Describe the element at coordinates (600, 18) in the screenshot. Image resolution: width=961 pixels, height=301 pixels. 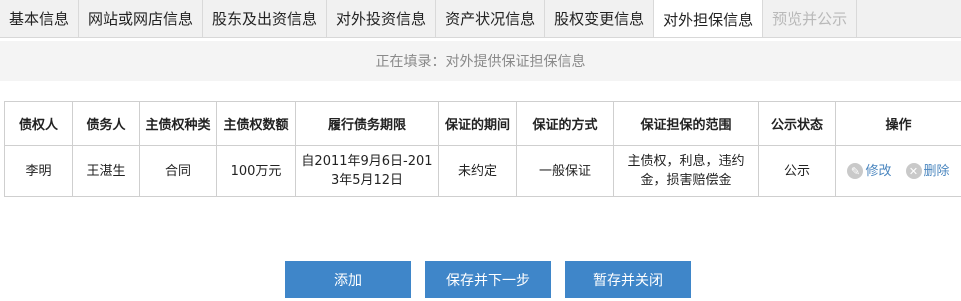
I see `tab-equity-change-info: 股权变更信息` at that location.